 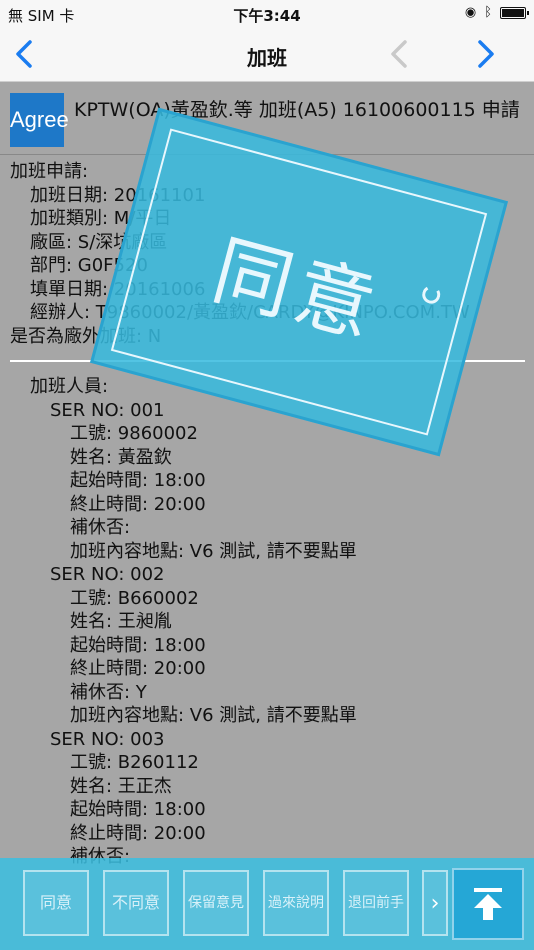 I want to click on employee-name: 姓名: 王正杰, so click(x=121, y=786).